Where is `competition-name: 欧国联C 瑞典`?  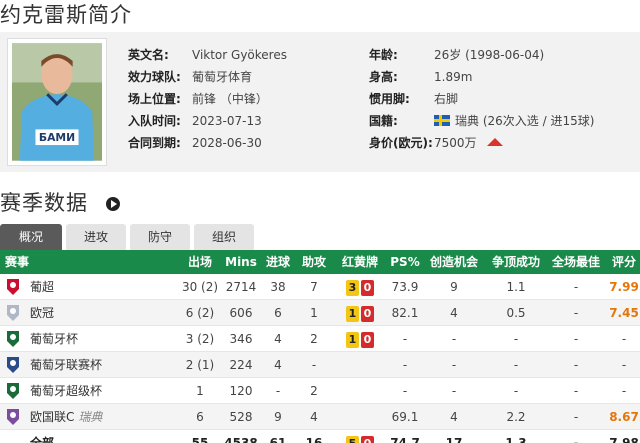
competition-name: 欧国联C 瑞典 is located at coordinates (66, 417).